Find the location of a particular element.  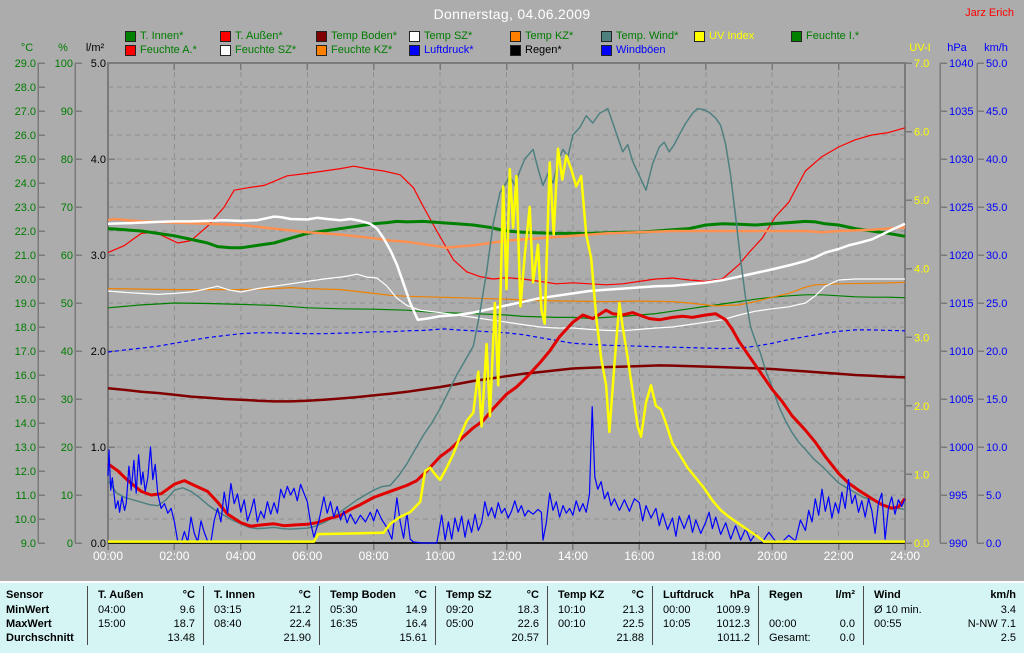

table-header-wind: Wind km/h is located at coordinates (943, 594).